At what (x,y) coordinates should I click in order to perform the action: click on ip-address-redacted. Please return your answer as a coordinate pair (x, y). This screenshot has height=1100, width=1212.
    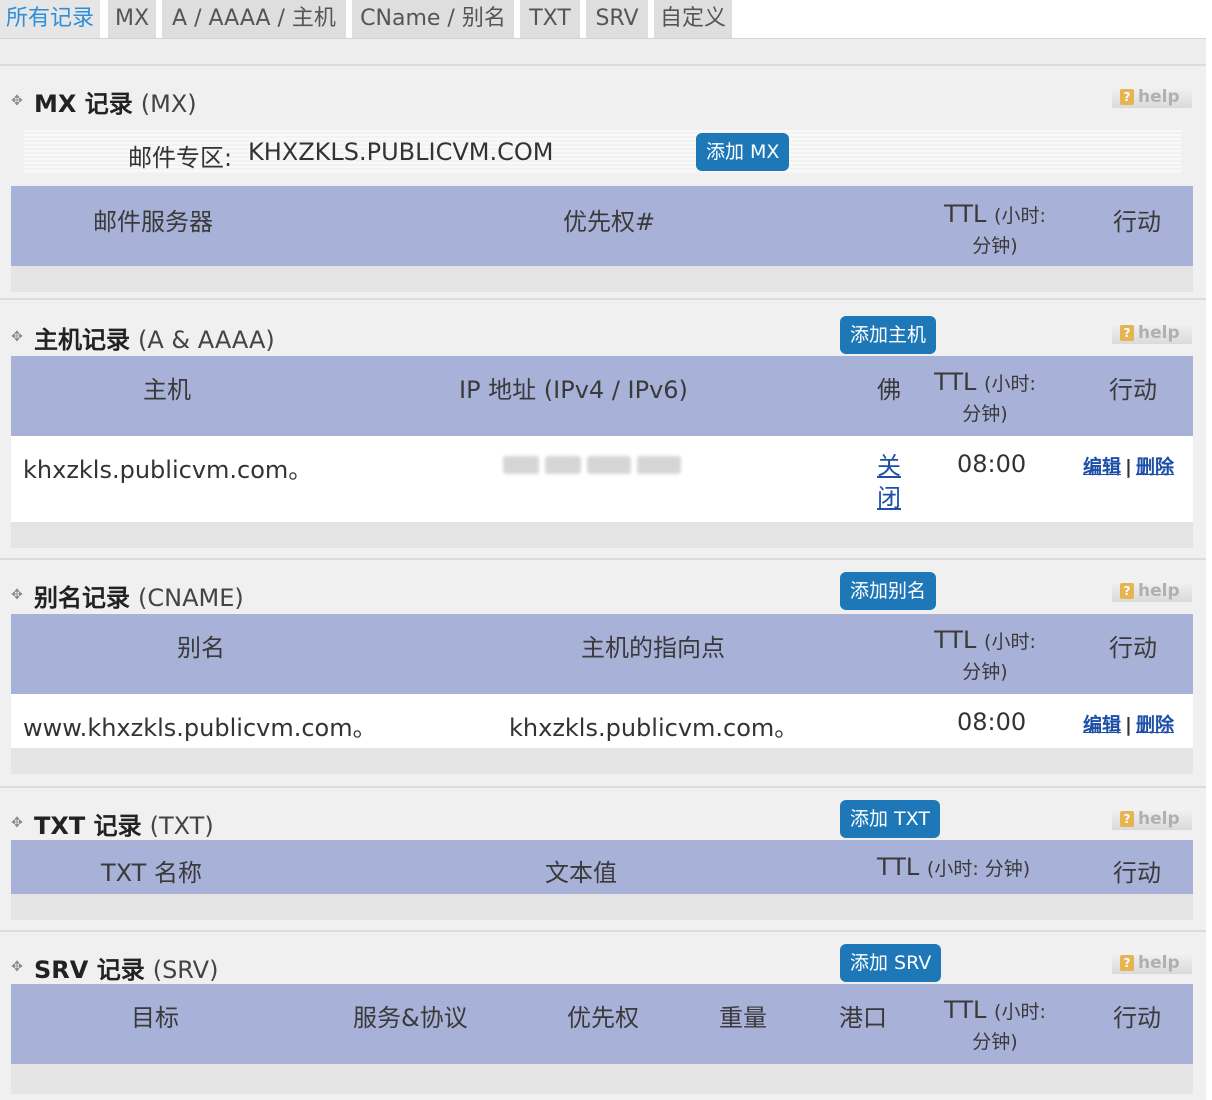
    Looking at the image, I should click on (592, 465).